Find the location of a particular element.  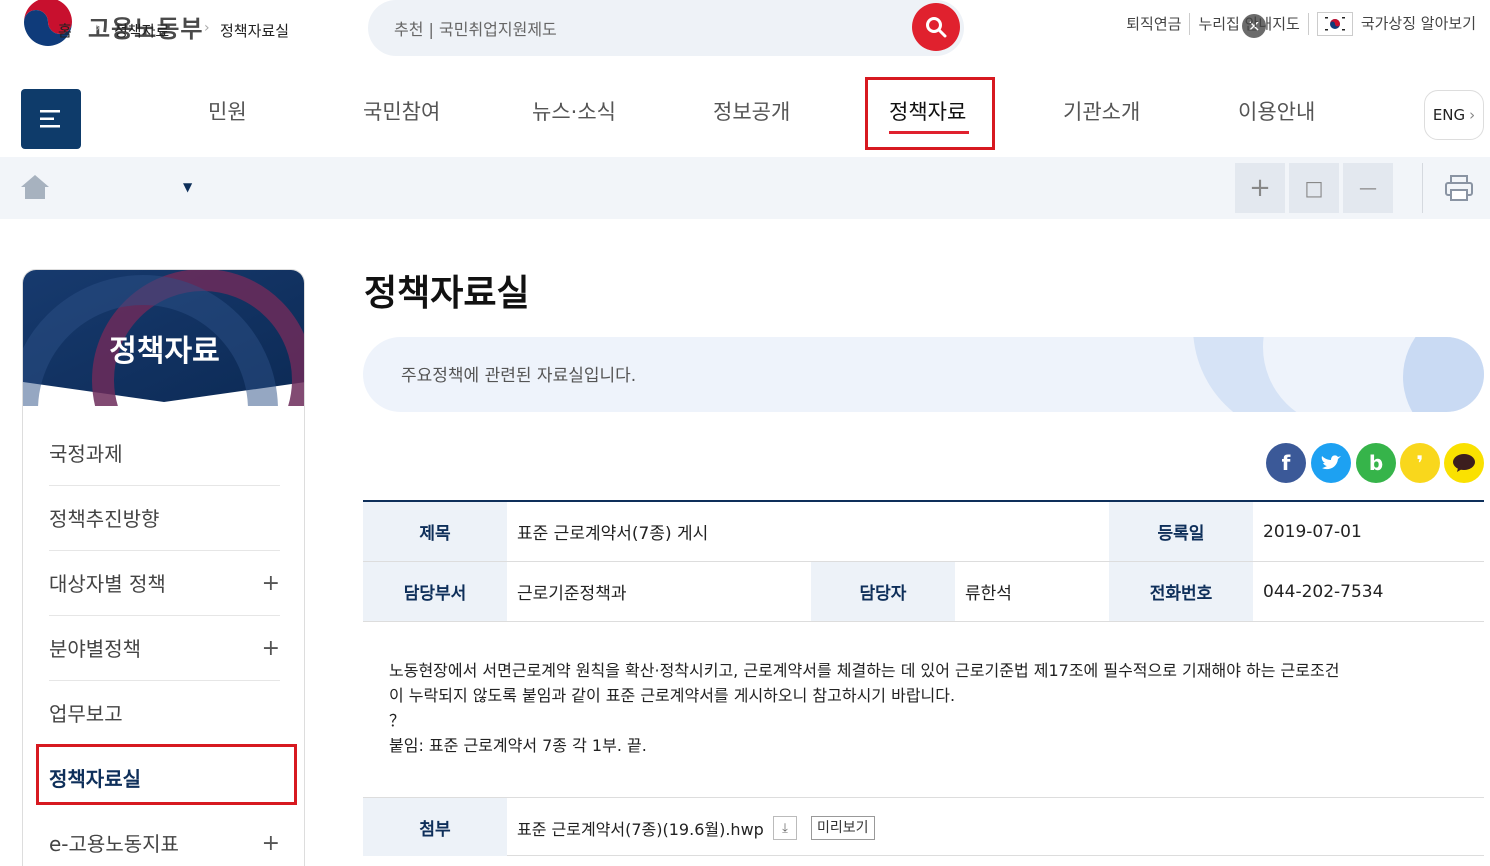

top-link-national-symbol-label: 국가상징 알아보기 is located at coordinates (1418, 23).